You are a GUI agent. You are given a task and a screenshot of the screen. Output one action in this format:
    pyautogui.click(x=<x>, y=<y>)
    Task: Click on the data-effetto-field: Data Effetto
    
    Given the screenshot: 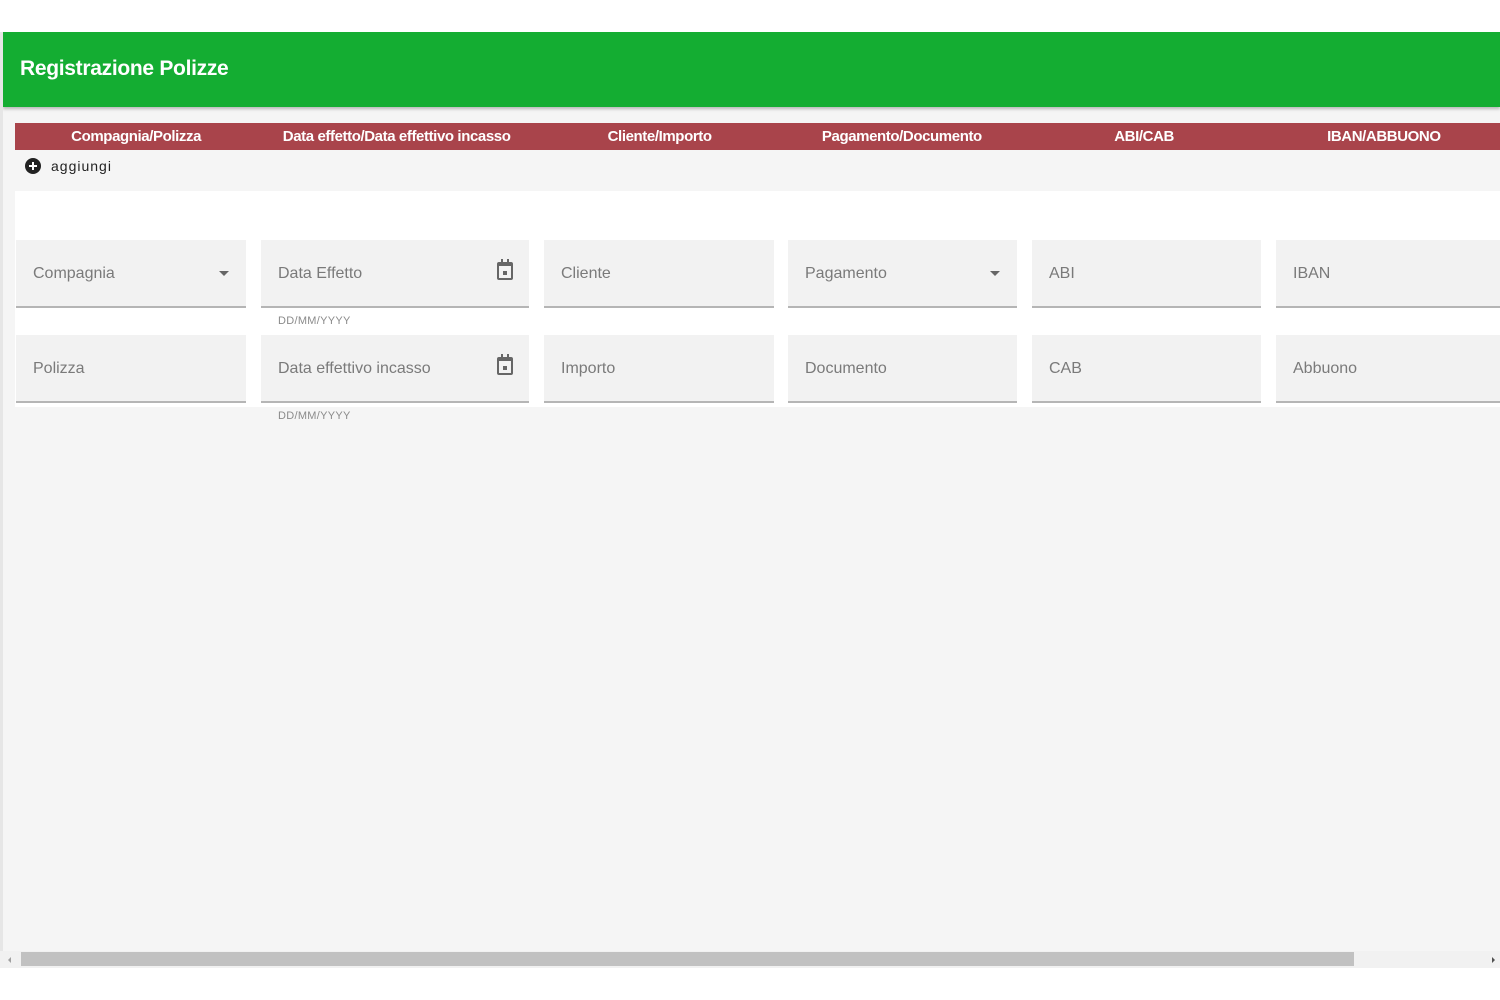 What is the action you would take?
    pyautogui.click(x=395, y=274)
    